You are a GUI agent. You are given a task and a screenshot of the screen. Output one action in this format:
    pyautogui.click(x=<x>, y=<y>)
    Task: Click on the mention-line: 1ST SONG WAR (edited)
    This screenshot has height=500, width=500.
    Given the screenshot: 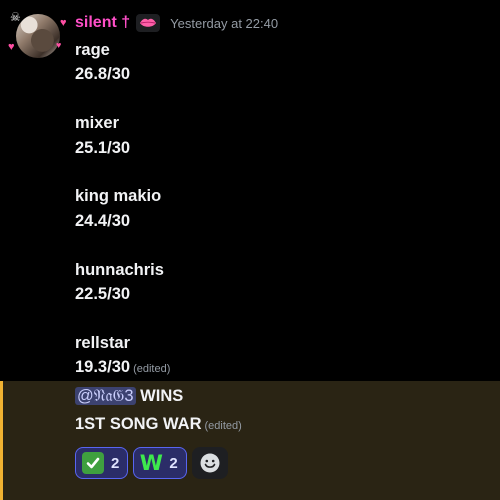 What is the action you would take?
    pyautogui.click(x=158, y=424)
    